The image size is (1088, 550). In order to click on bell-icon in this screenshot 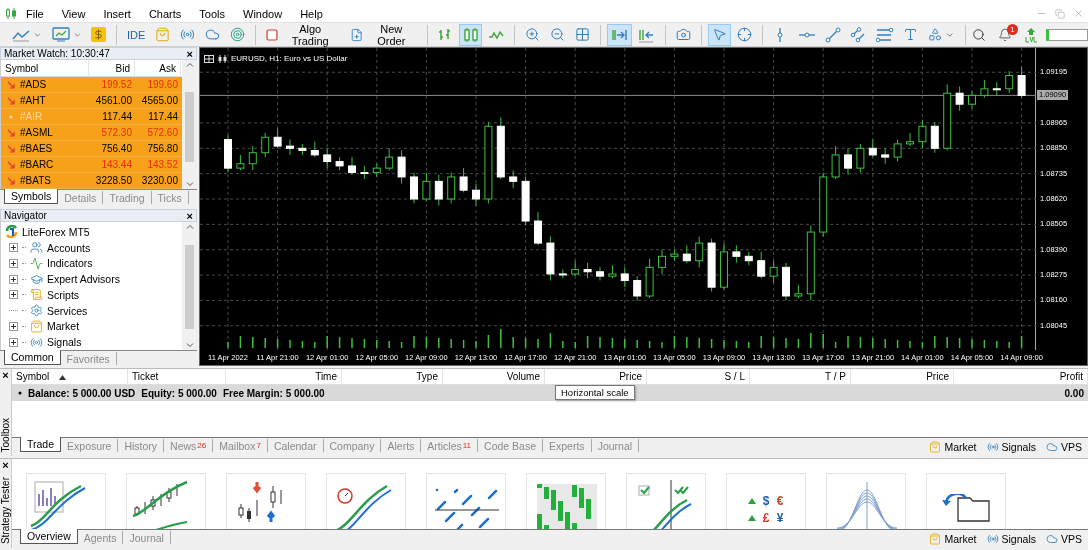, I will do `click(1005, 34)`.